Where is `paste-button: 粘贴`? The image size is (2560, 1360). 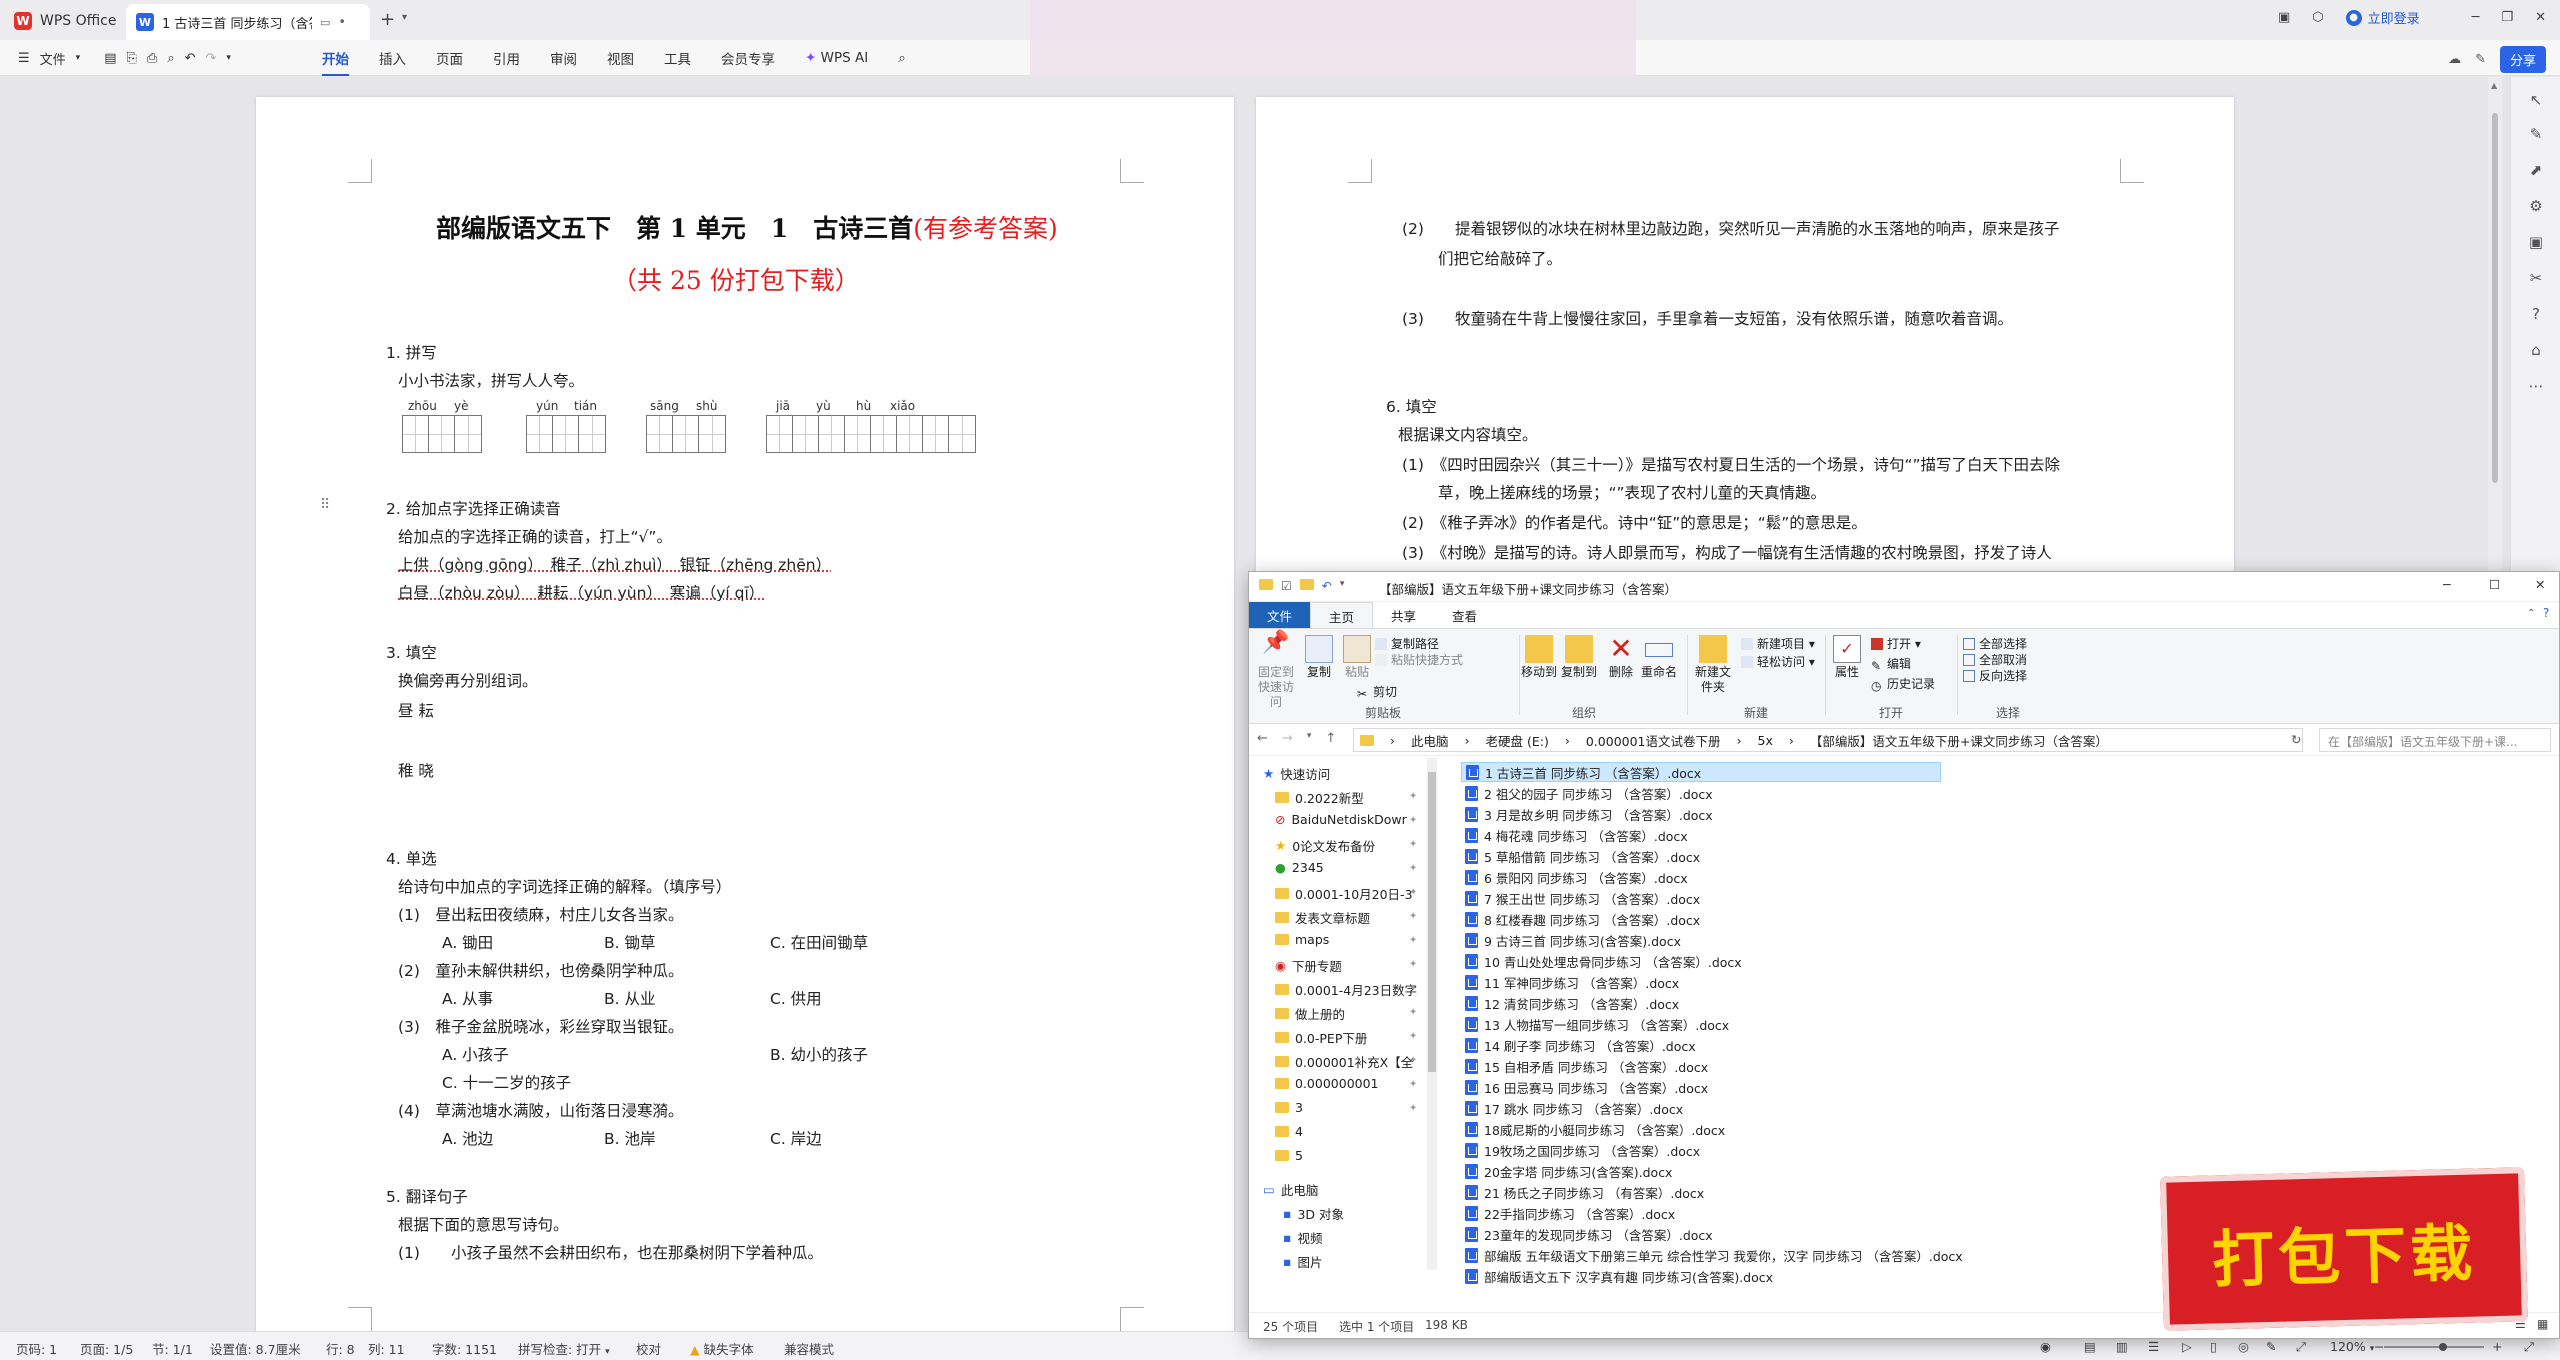
paste-button: 粘贴 is located at coordinates (1357, 657).